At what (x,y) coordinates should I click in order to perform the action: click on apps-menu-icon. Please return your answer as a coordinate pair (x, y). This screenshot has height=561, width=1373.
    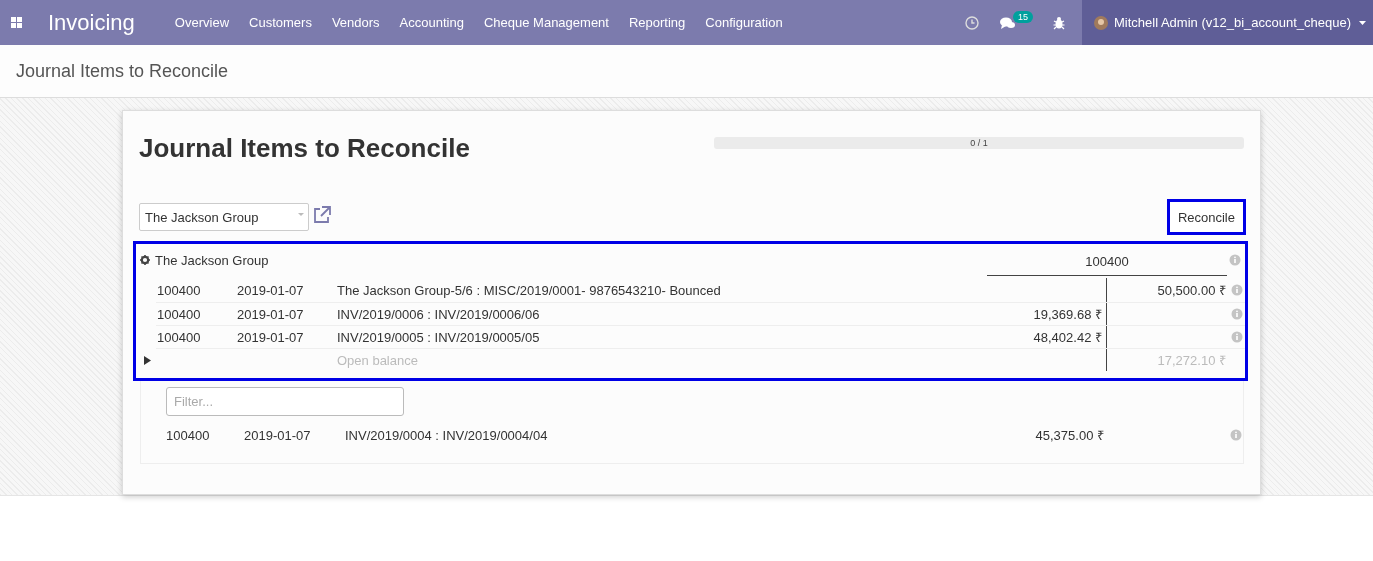
    Looking at the image, I should click on (16, 22).